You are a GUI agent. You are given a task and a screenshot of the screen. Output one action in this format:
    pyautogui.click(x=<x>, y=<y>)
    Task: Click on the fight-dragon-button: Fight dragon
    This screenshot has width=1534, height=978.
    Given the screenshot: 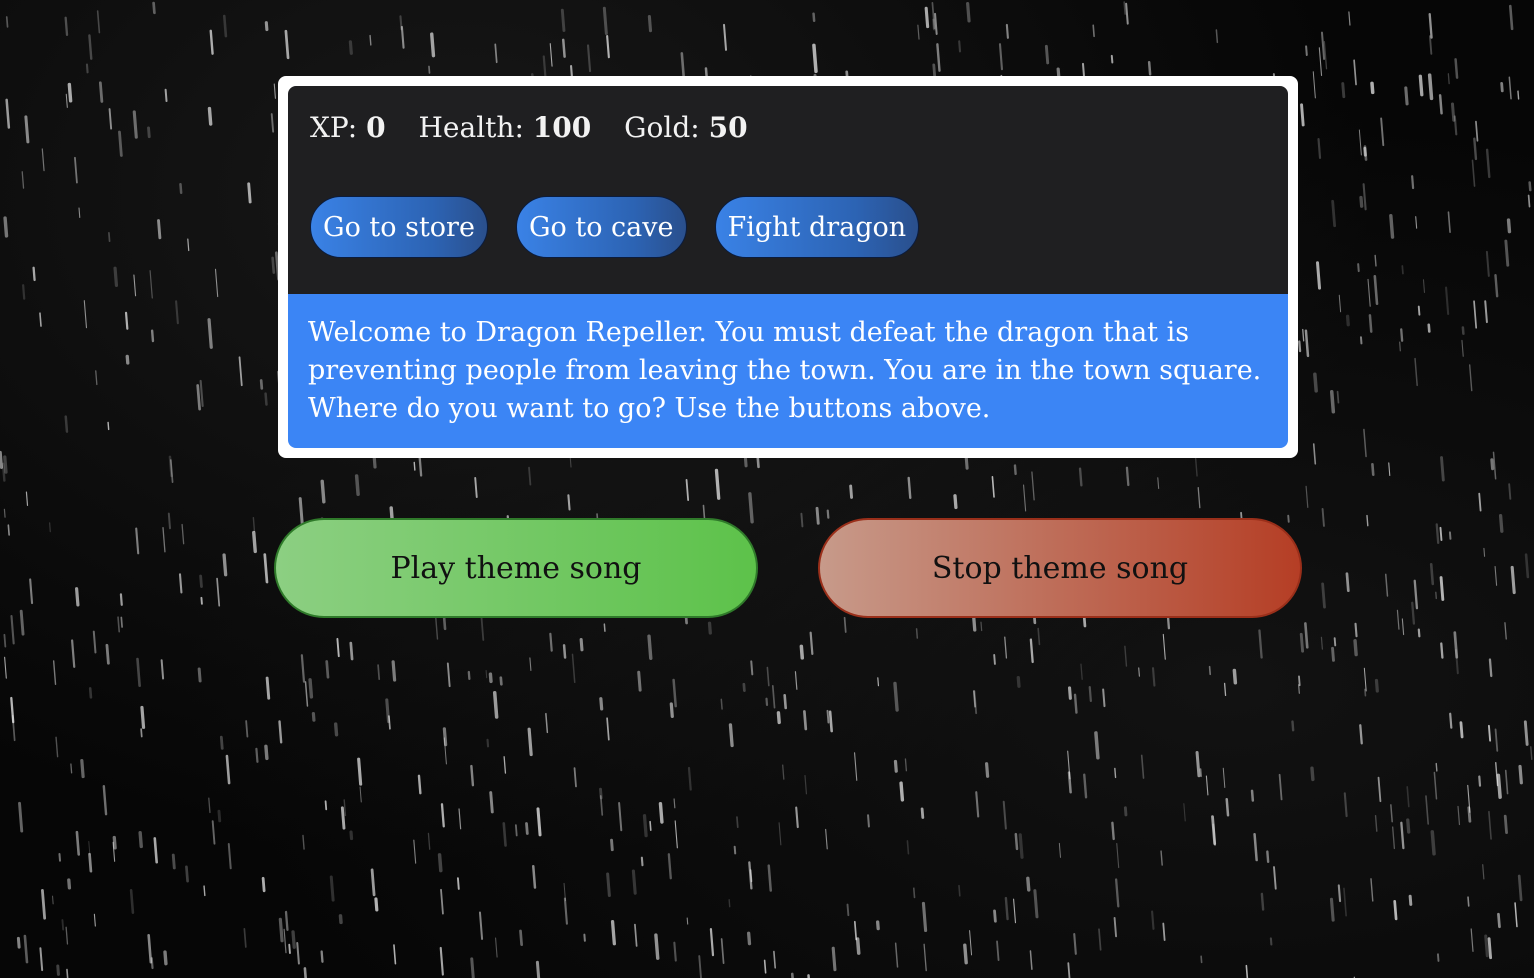 What is the action you would take?
    pyautogui.click(x=817, y=227)
    